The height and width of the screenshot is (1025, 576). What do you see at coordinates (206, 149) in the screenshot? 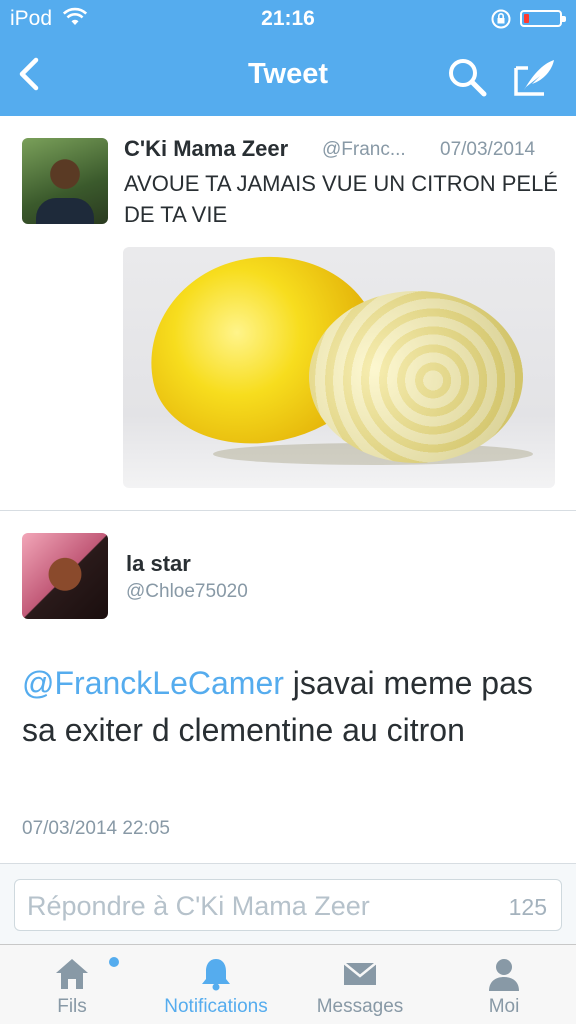
I see `author-name: C'Ki Mama Zeer` at bounding box center [206, 149].